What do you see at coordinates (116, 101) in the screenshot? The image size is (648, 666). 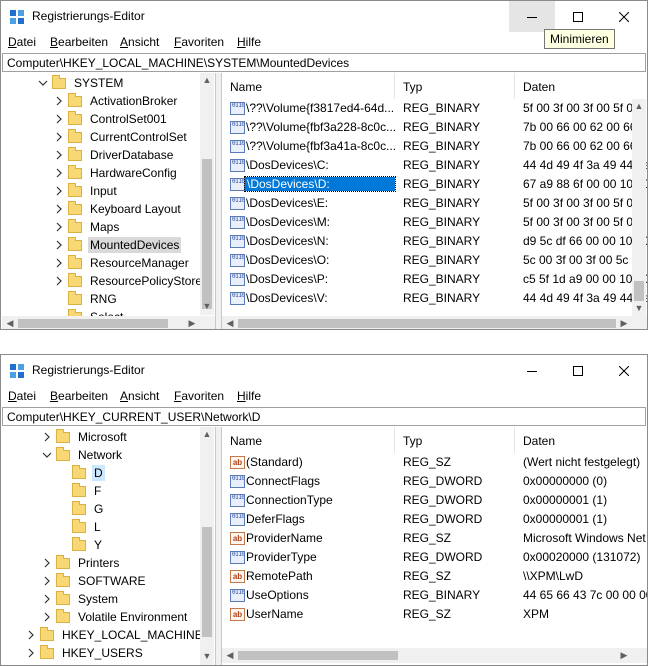 I see `tree-node-activationbroker: ActivationBroker` at bounding box center [116, 101].